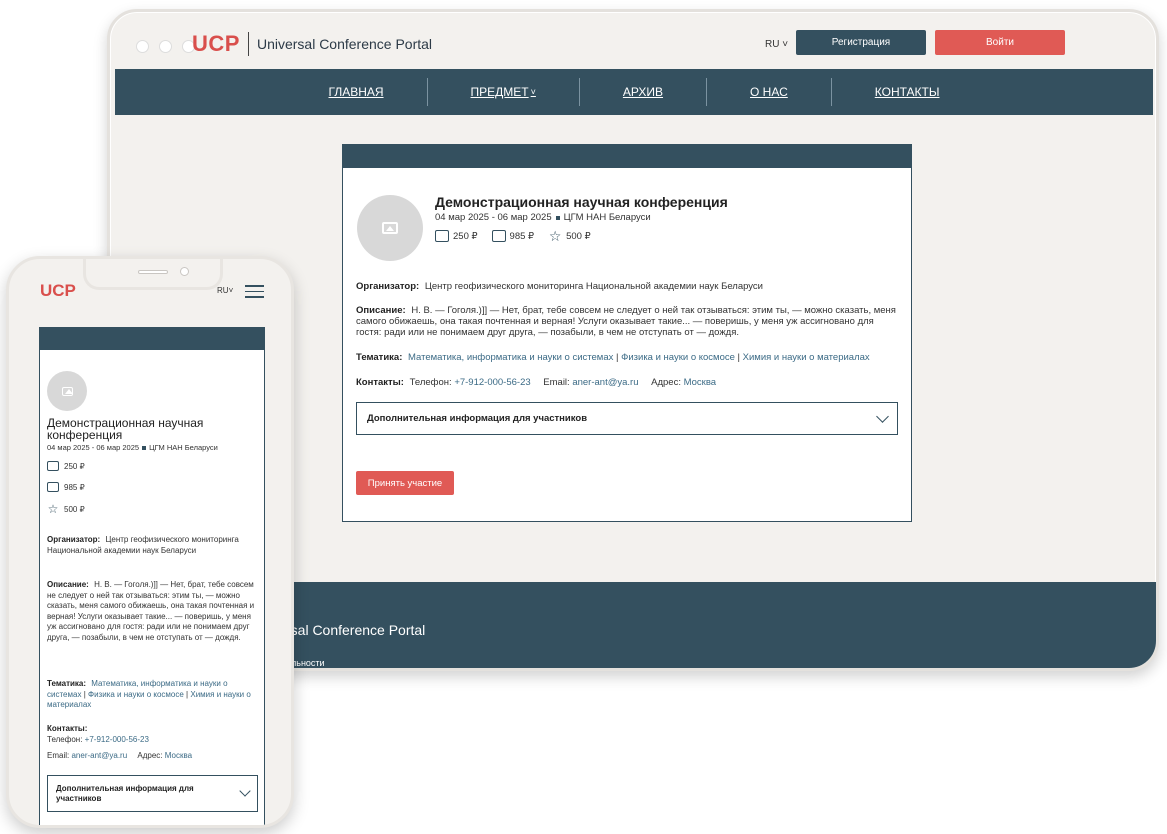  I want to click on speaker-icon, so click(153, 272).